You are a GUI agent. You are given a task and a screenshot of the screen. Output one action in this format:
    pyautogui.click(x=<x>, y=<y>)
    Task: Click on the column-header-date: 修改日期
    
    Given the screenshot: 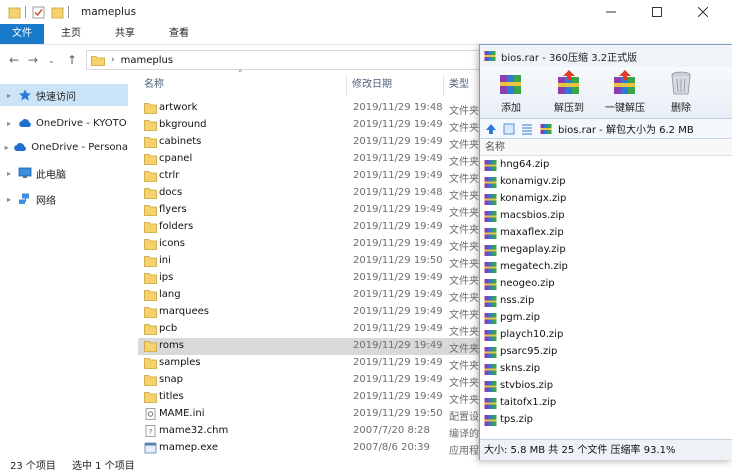 What is the action you would take?
    pyautogui.click(x=372, y=85)
    